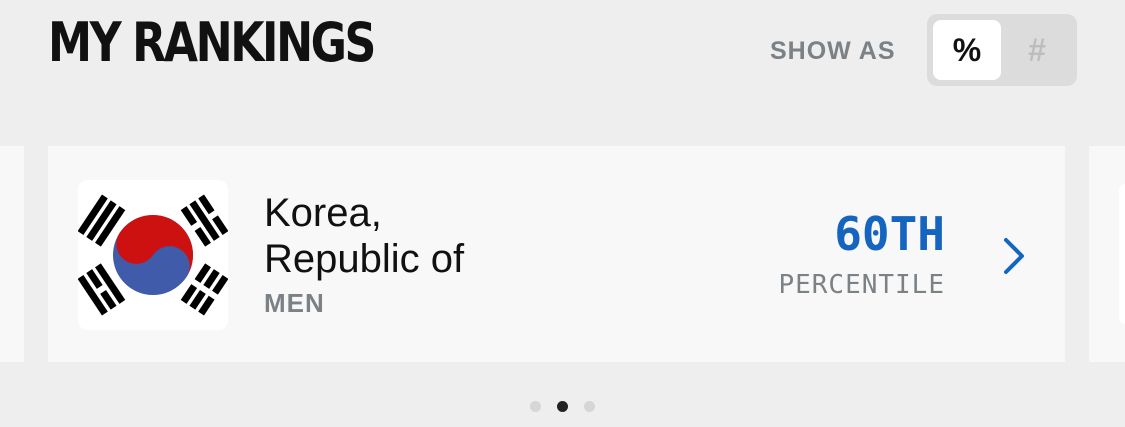 This screenshot has height=427, width=1125. What do you see at coordinates (294, 303) in the screenshot?
I see `gender-category: MEN` at bounding box center [294, 303].